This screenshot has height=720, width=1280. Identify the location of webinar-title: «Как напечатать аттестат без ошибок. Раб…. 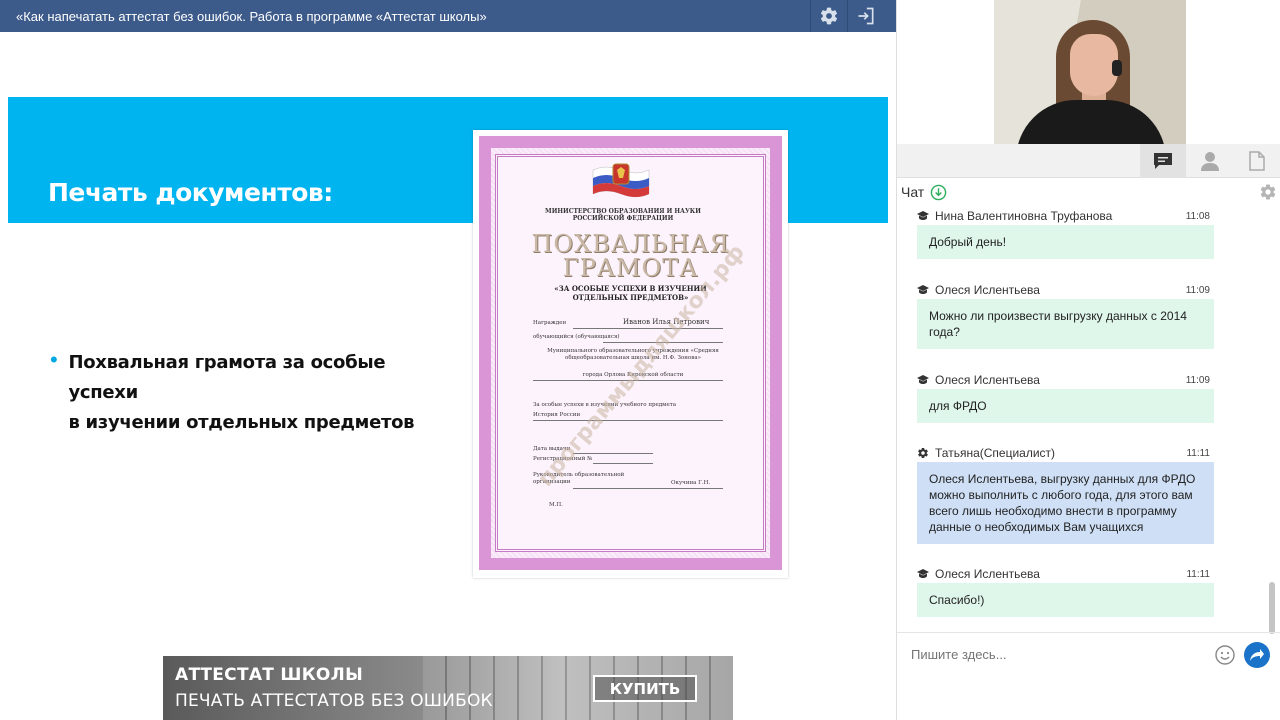
(251, 16).